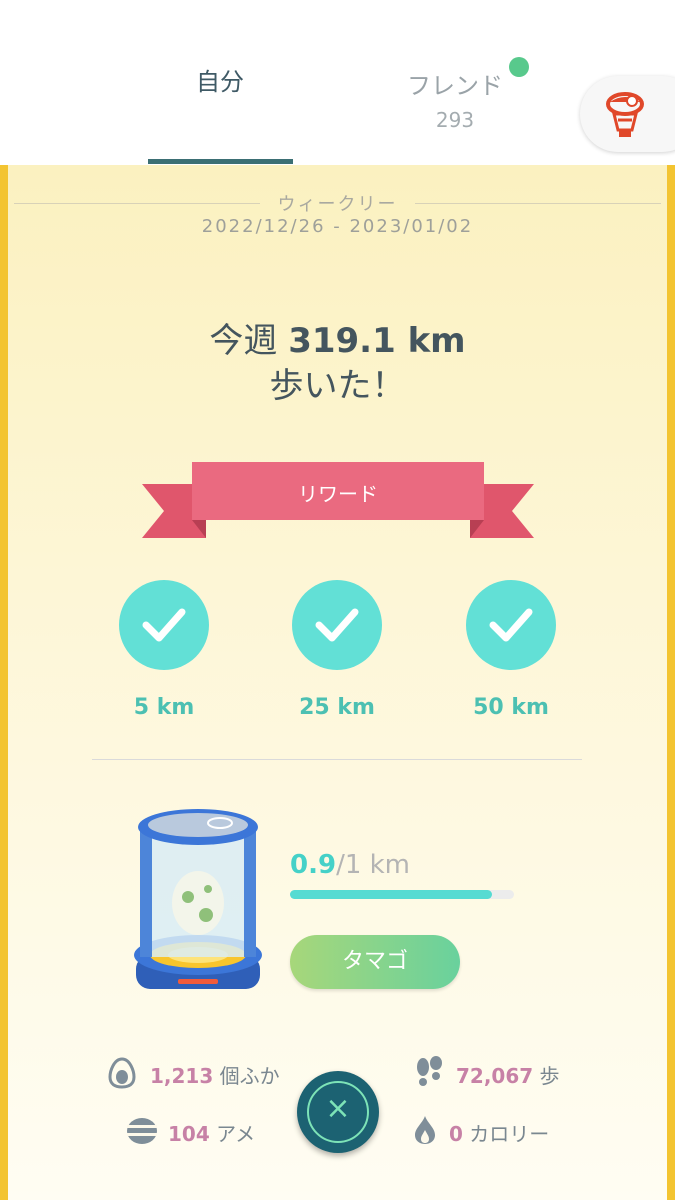 This screenshot has width=675, height=1200. I want to click on candy-stat: 104 アメ, so click(211, 1132).